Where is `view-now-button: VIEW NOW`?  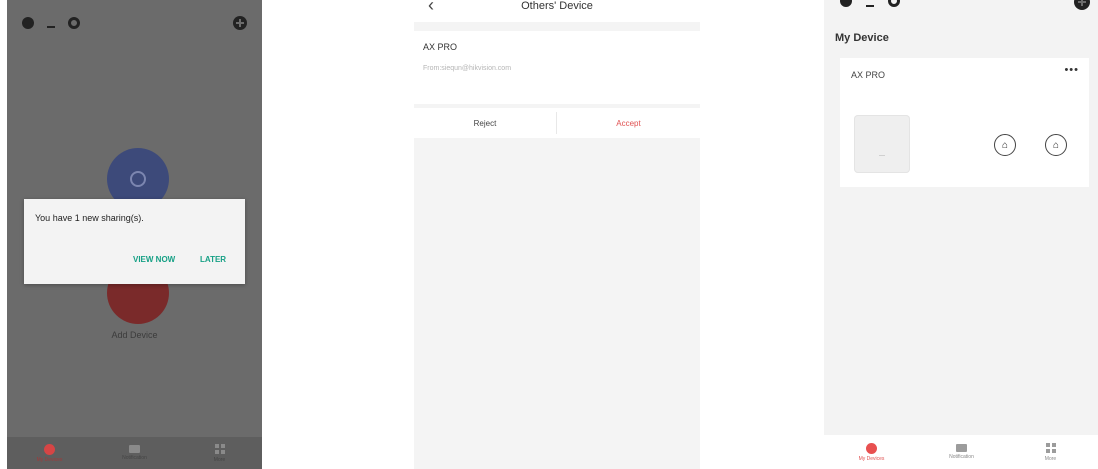 view-now-button: VIEW NOW is located at coordinates (154, 259).